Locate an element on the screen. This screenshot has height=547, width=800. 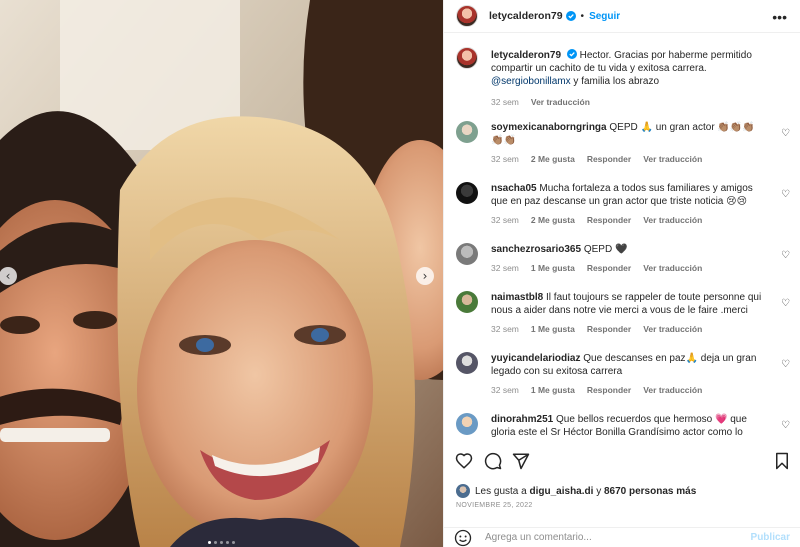
publish-comment-button: Publicar is located at coordinates (770, 537).